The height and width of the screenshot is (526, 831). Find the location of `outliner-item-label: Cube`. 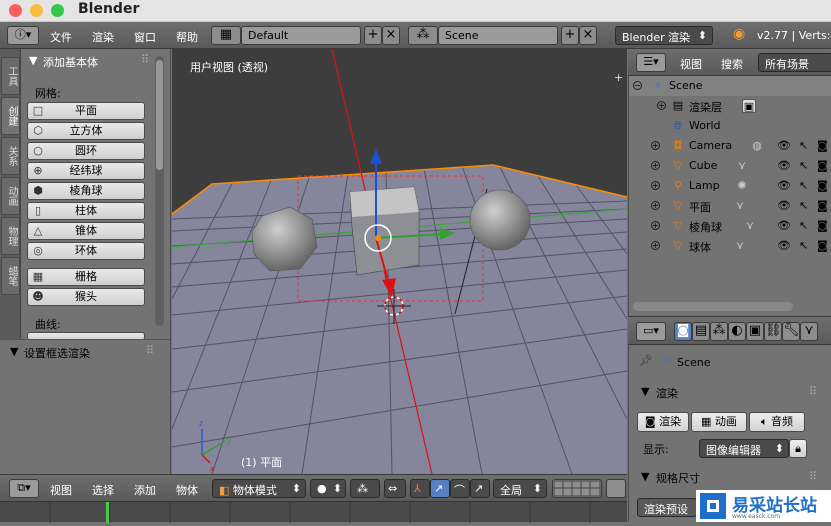

outliner-item-label: Cube is located at coordinates (703, 165).